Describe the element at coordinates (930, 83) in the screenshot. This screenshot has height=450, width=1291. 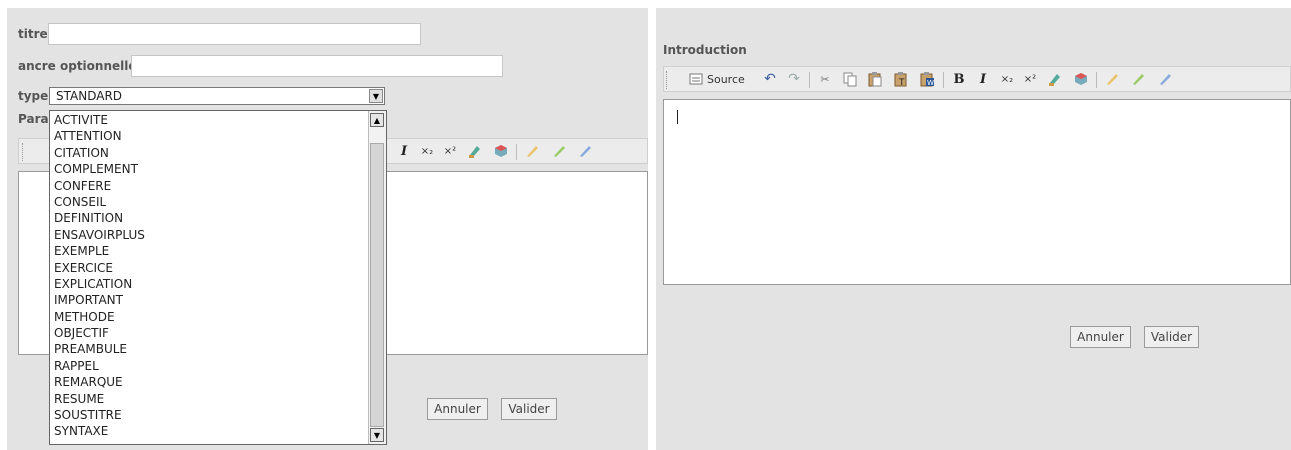
I see `svg-text: W` at that location.